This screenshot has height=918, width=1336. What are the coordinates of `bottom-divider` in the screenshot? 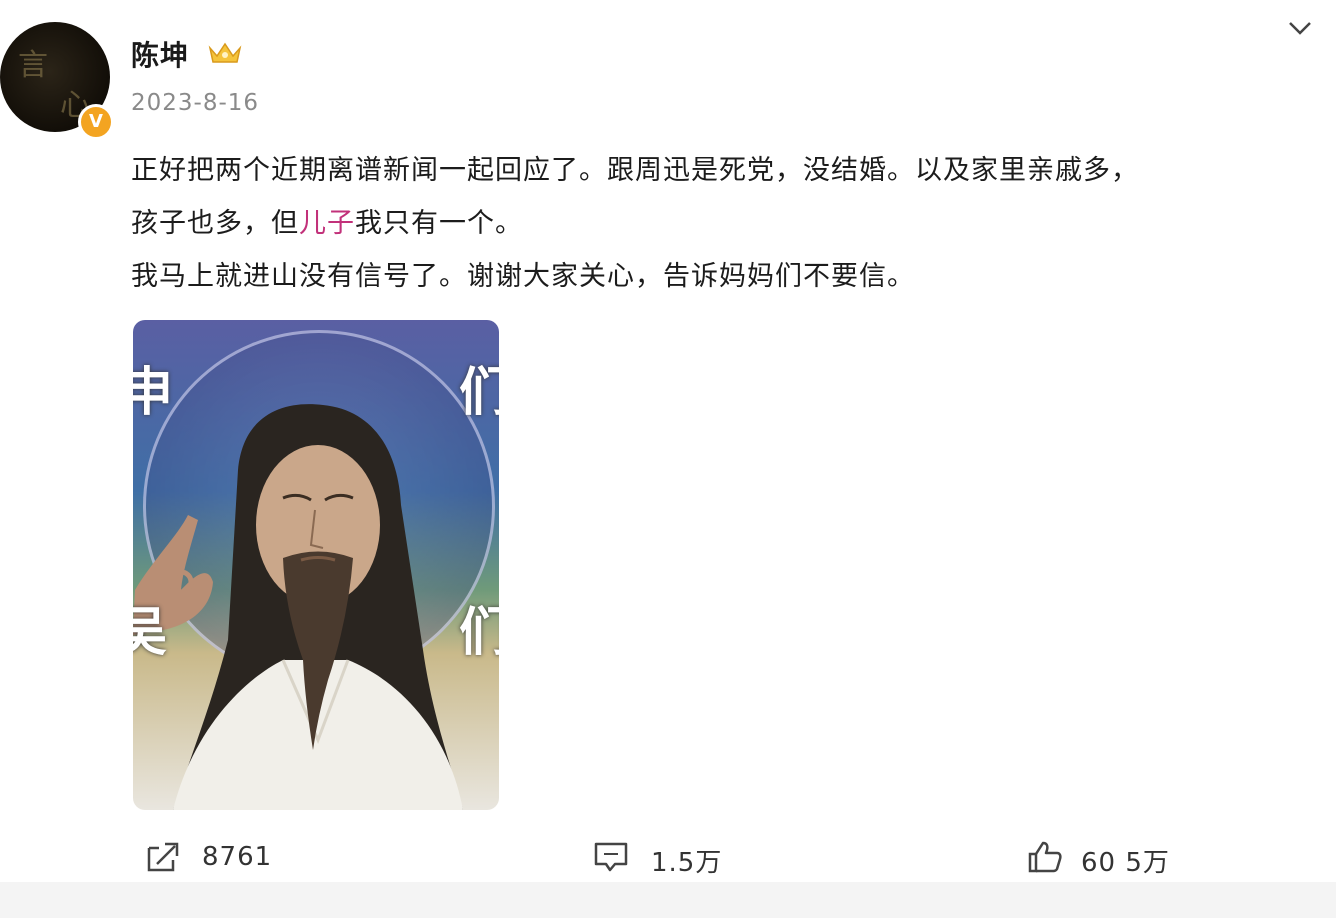 It's located at (668, 900).